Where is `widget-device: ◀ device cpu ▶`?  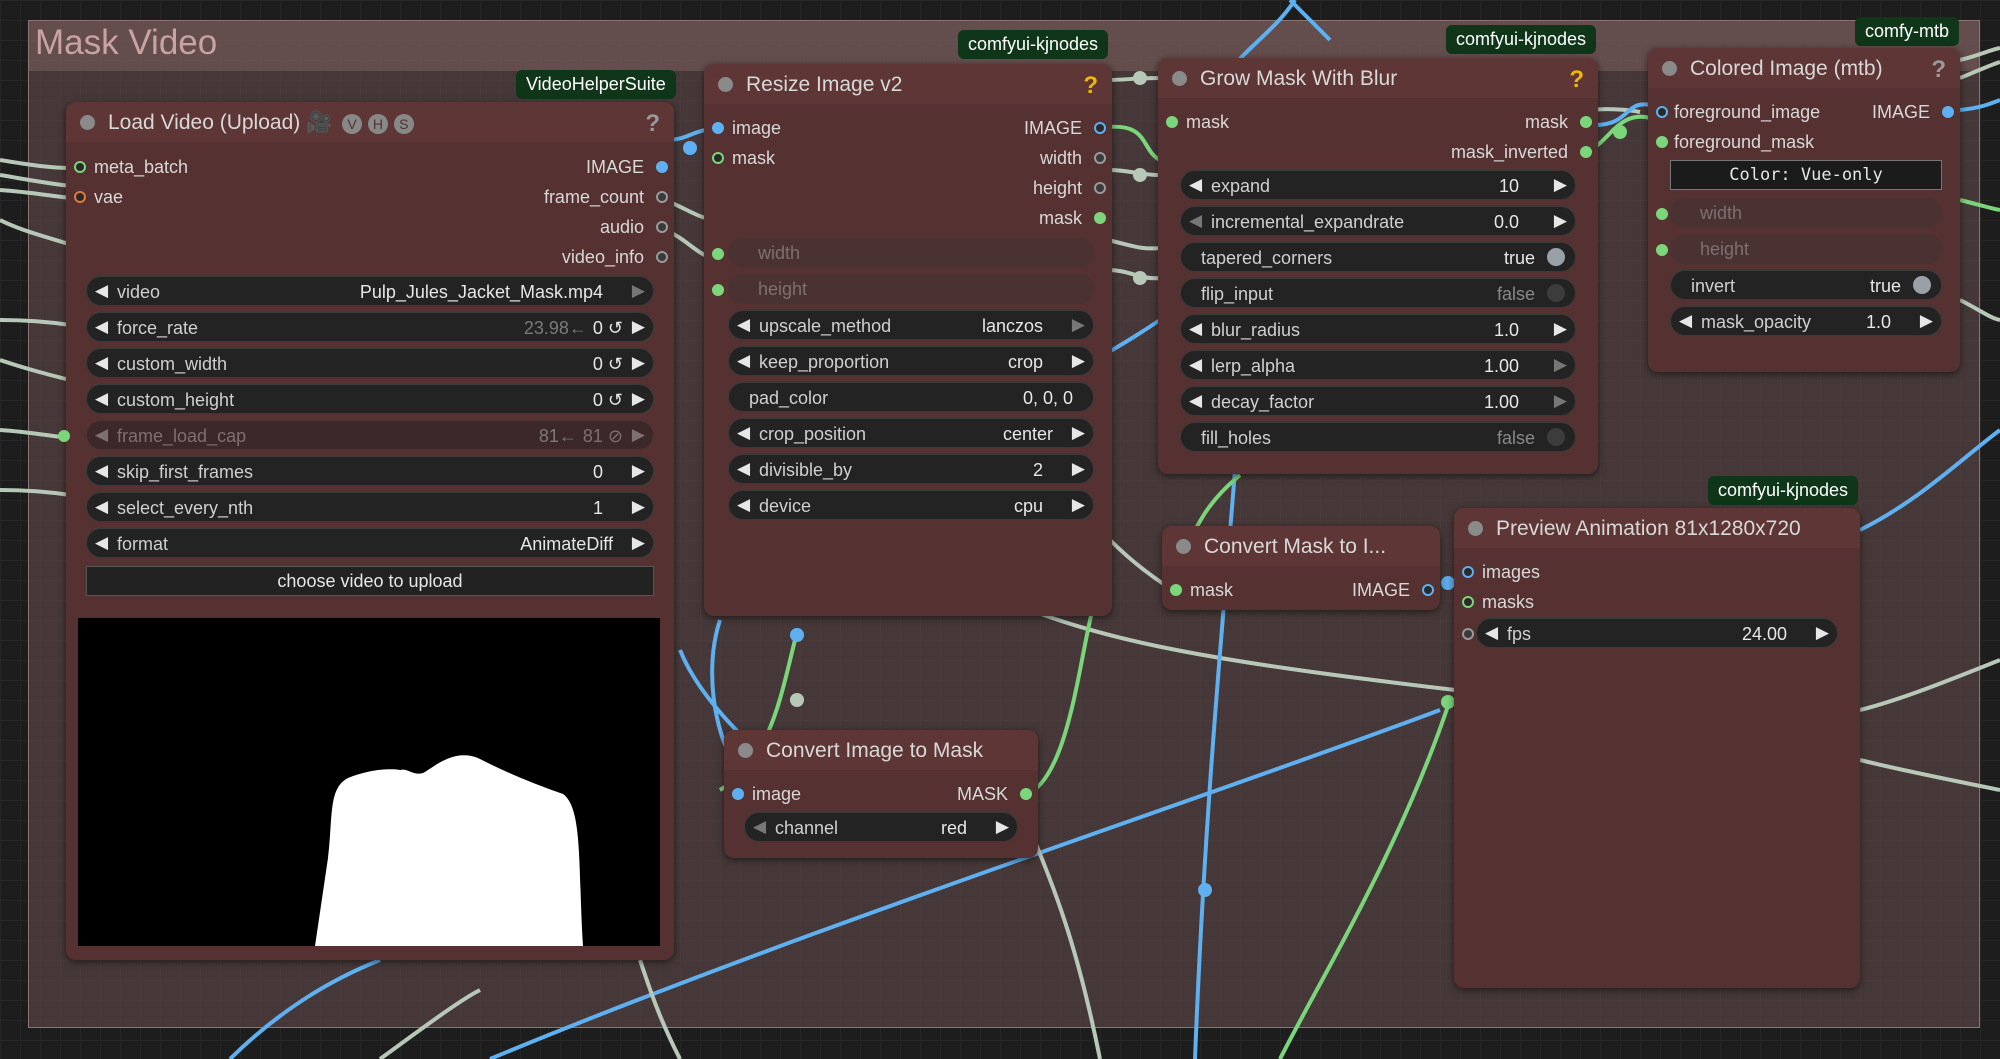 widget-device: ◀ device cpu ▶ is located at coordinates (911, 505).